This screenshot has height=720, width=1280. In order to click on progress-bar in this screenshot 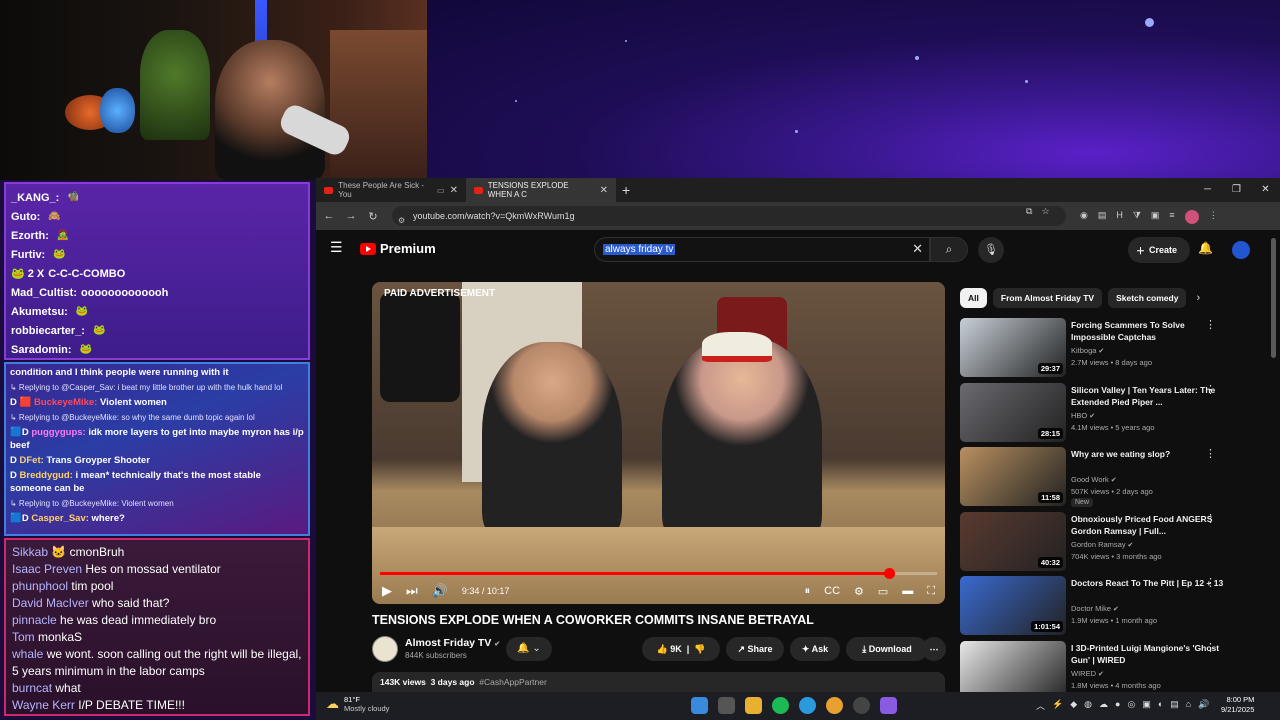, I will do `click(658, 573)`.